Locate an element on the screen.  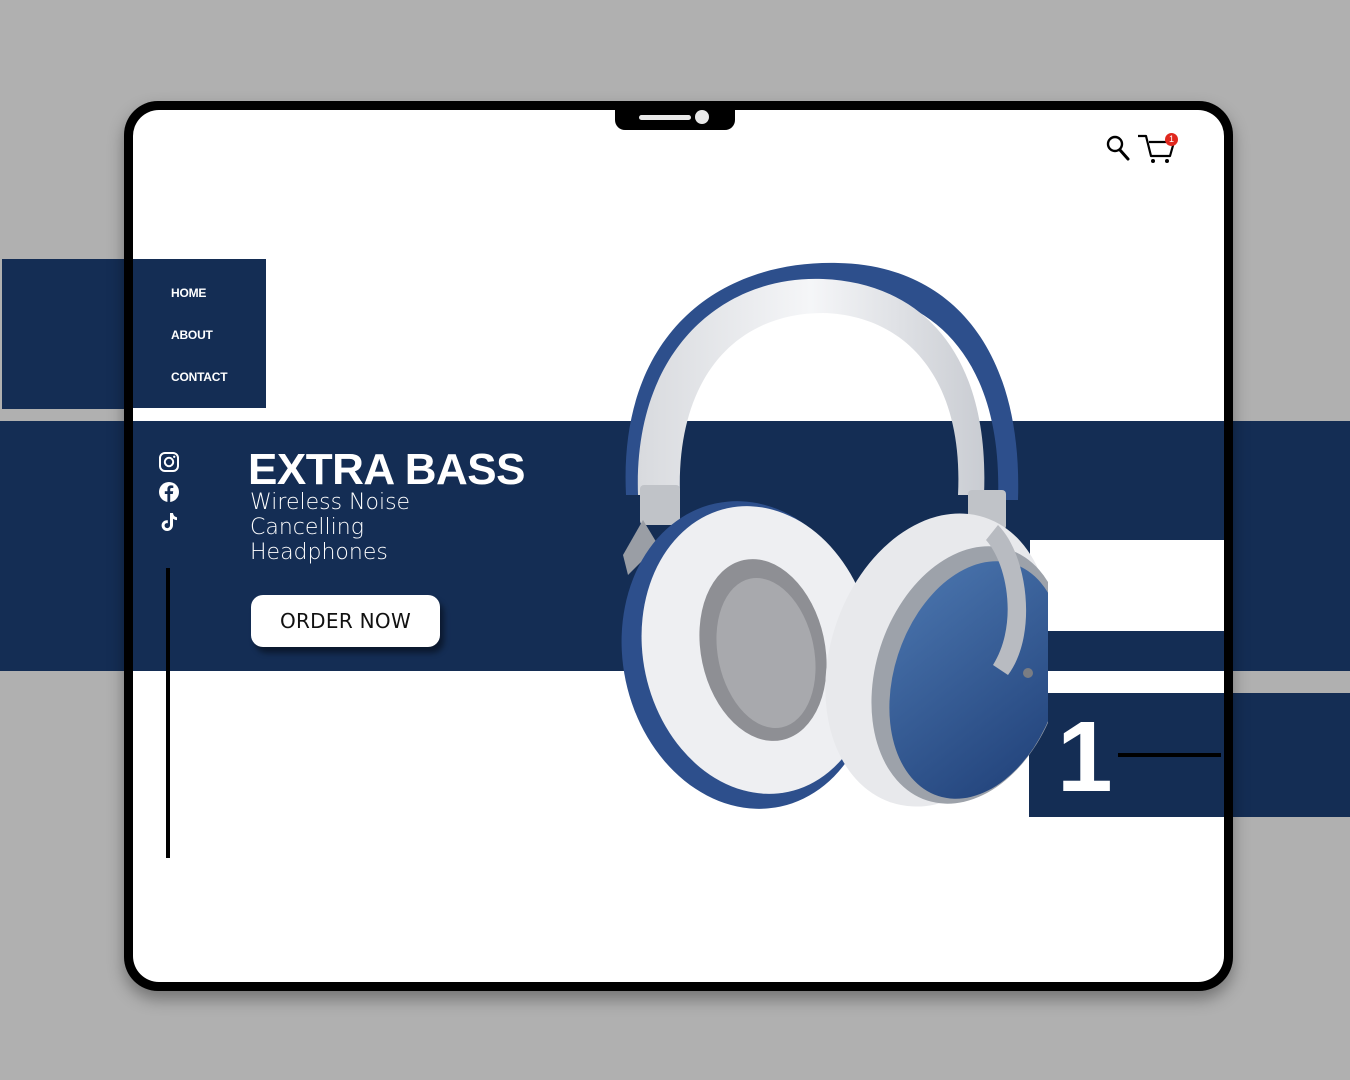
instagram-icon is located at coordinates (169, 462).